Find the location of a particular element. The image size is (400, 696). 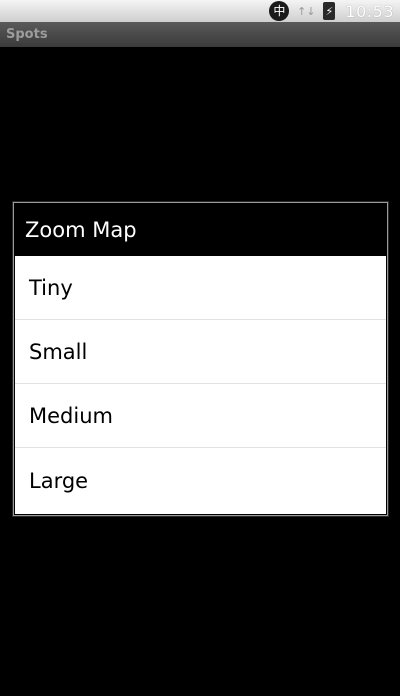

battery-charging-icon: ⚡ is located at coordinates (329, 11).